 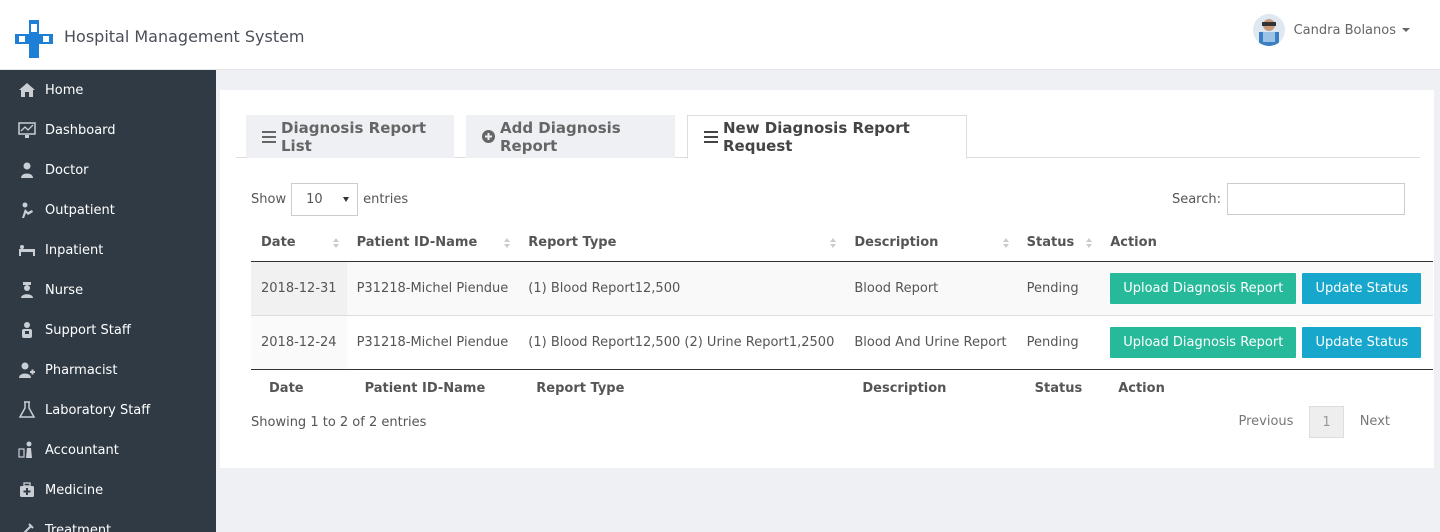 What do you see at coordinates (108, 290) in the screenshot?
I see `sidebar-item-nurse: Nurse` at bounding box center [108, 290].